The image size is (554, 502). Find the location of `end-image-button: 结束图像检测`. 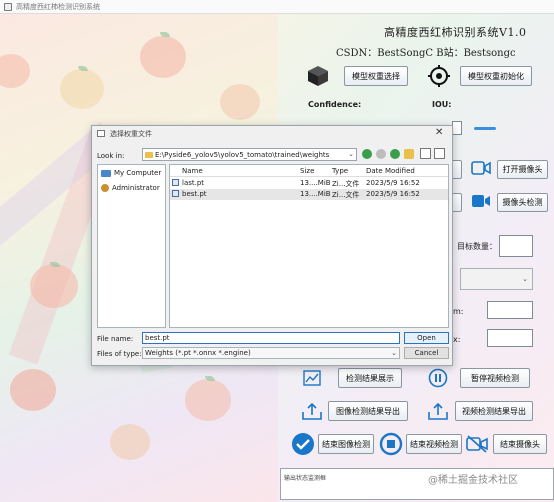

end-image-button: 结束图像检测 is located at coordinates (346, 444).